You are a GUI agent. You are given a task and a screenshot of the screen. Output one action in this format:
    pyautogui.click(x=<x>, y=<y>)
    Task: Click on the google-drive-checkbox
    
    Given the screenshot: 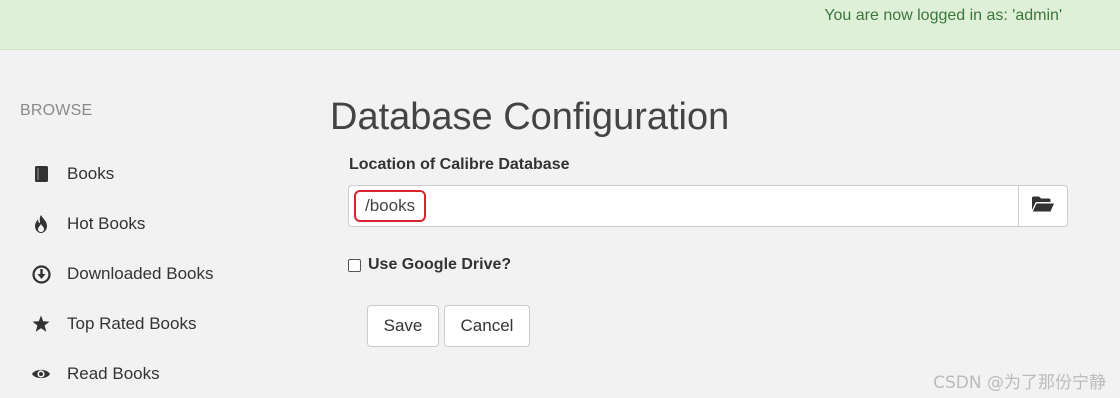 What is the action you would take?
    pyautogui.click(x=354, y=265)
    